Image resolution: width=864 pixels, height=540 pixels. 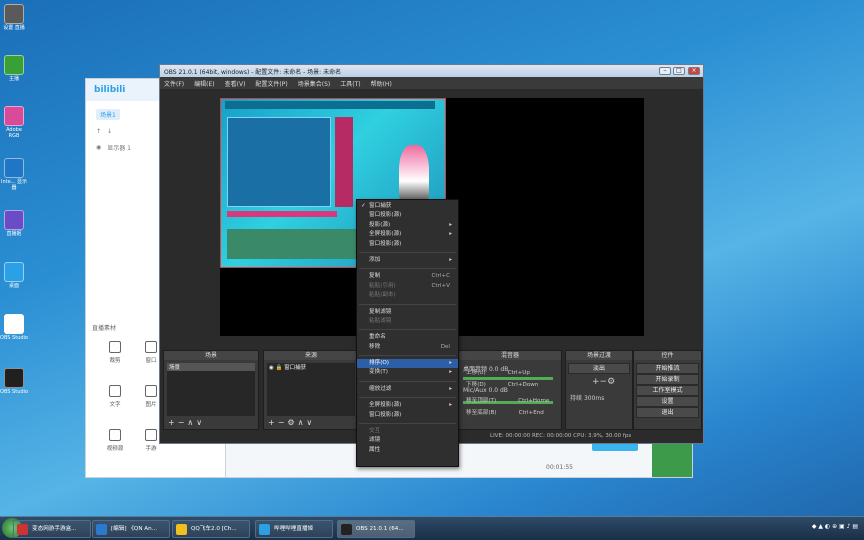 I want to click on tool-item: 裁剪, so click(x=115, y=352).